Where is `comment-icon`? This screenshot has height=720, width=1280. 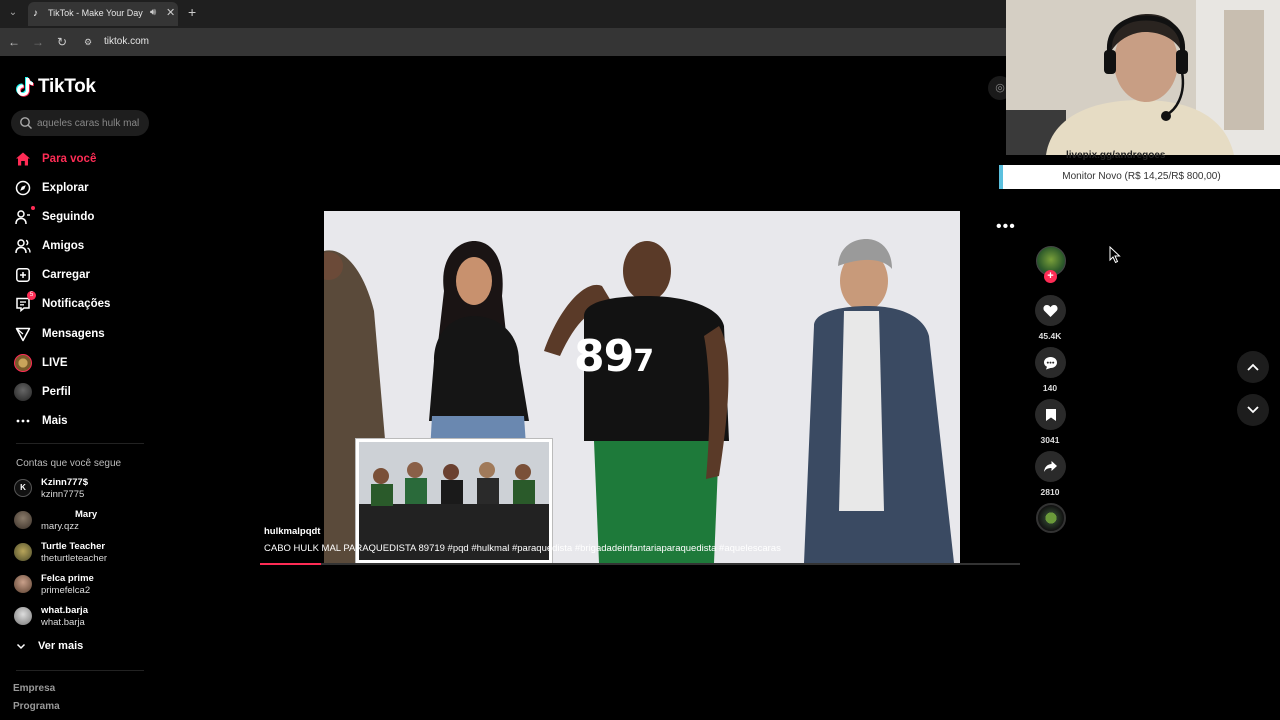 comment-icon is located at coordinates (1050, 362).